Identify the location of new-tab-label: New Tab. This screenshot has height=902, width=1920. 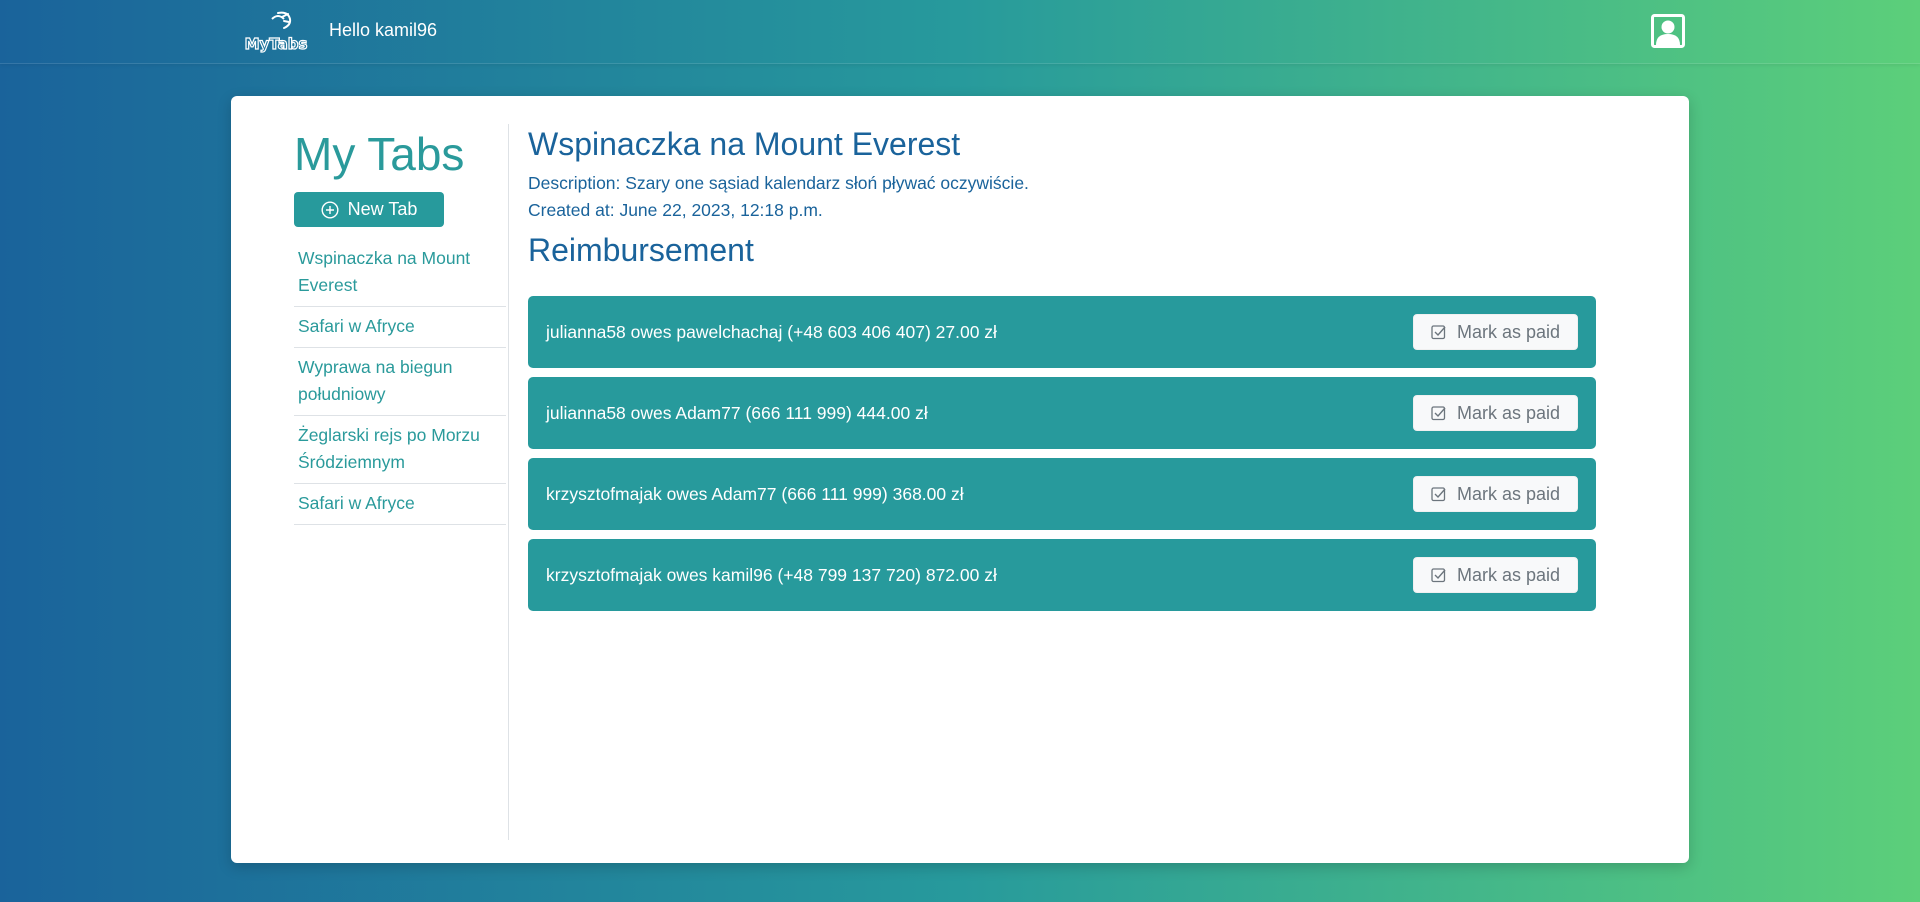
(382, 209).